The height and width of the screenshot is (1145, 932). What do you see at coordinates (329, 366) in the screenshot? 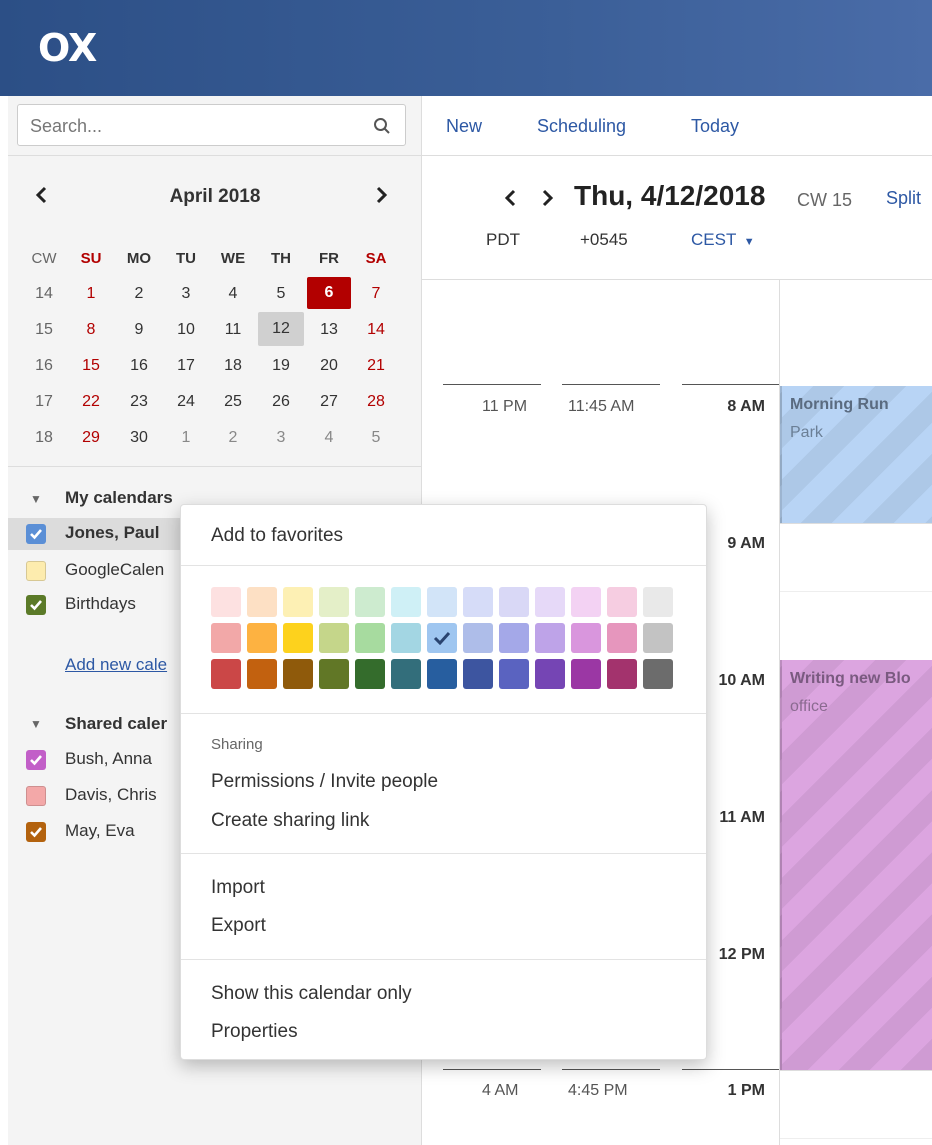
I see `calendar-day: 20` at bounding box center [329, 366].